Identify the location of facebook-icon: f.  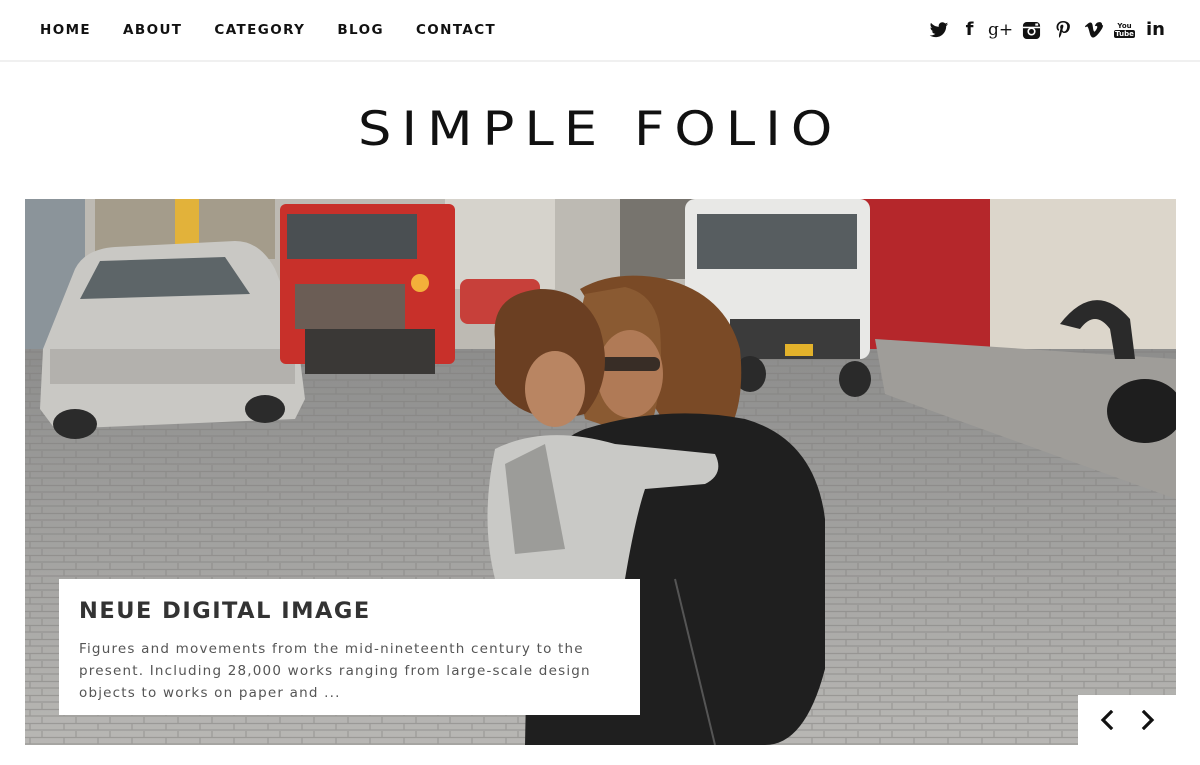
(969, 30).